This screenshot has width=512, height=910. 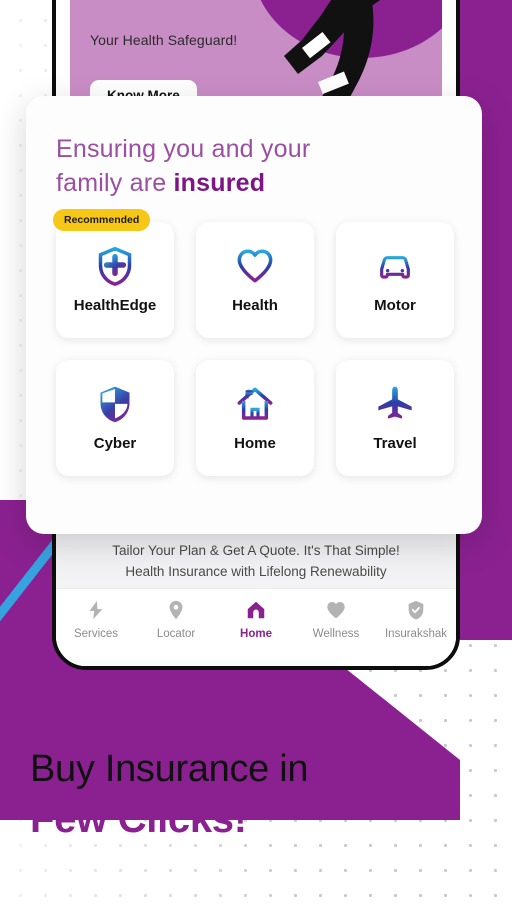 I want to click on airplane-icon, so click(x=395, y=402).